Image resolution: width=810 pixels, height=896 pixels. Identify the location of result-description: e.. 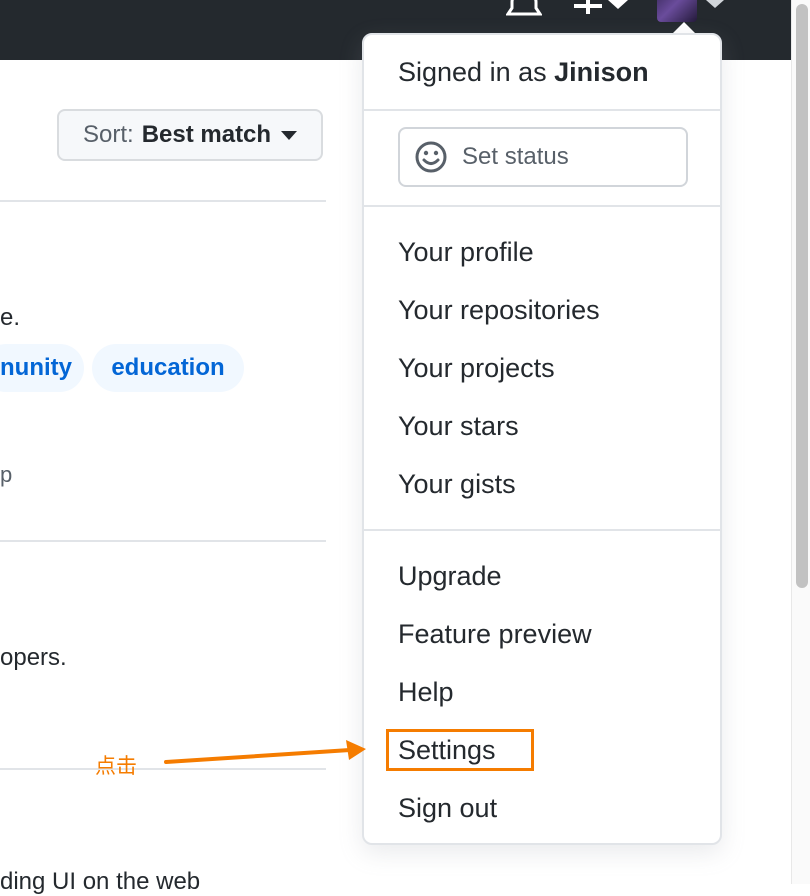
(10, 317).